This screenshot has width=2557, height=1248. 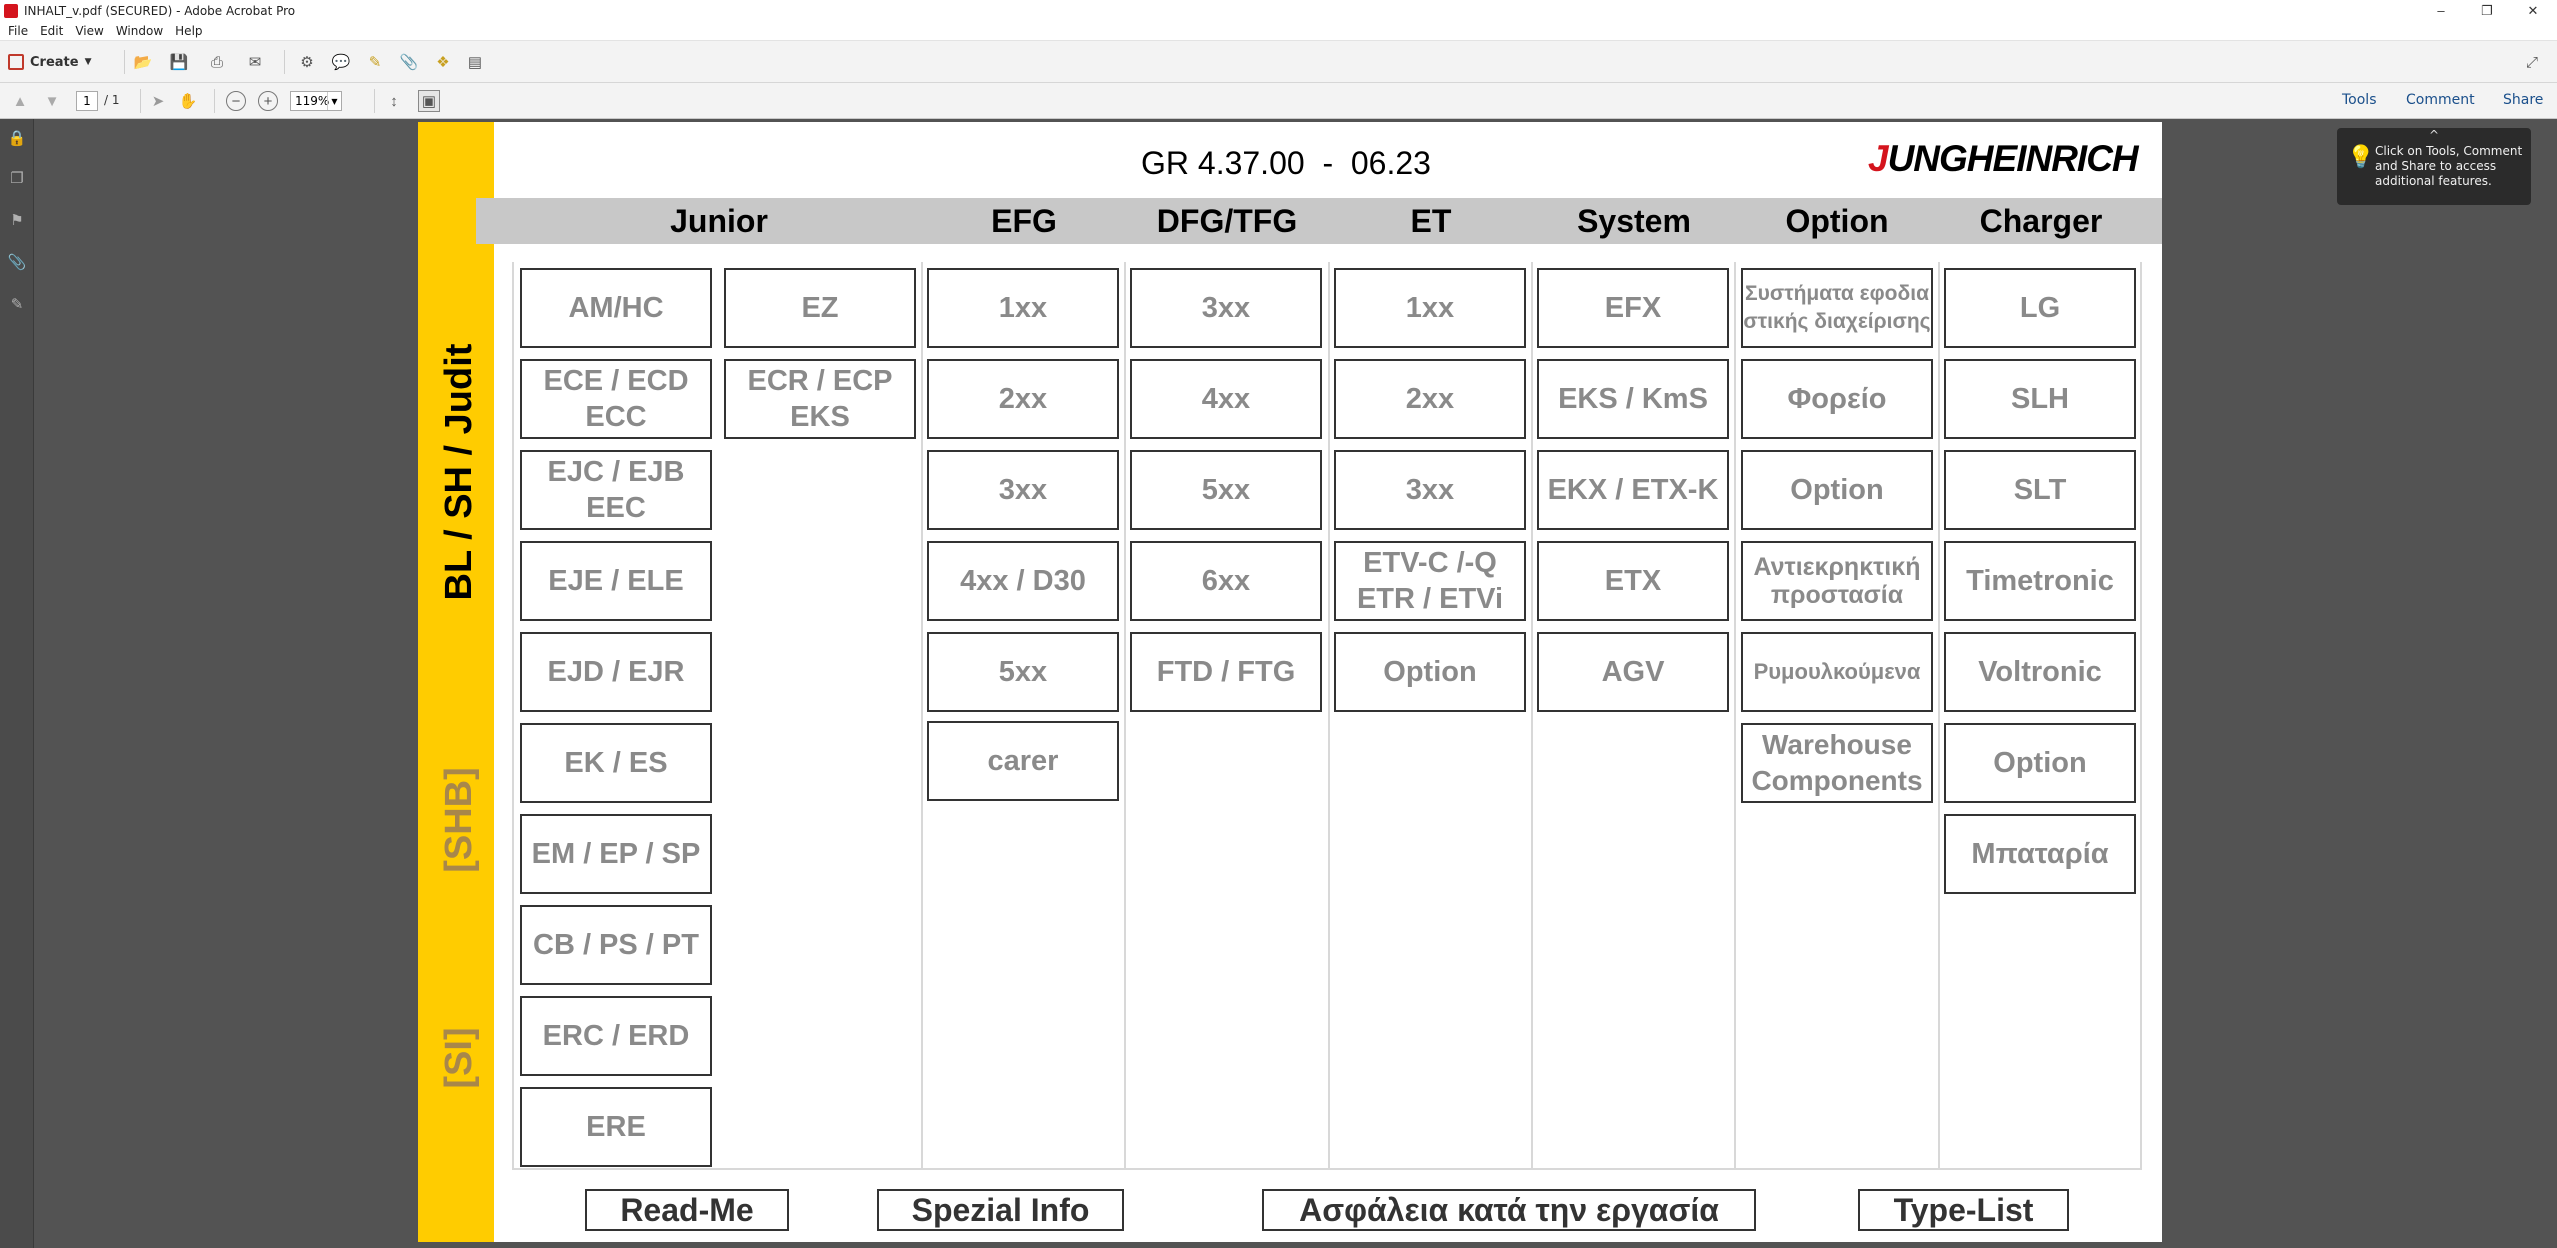 What do you see at coordinates (1963, 1210) in the screenshot?
I see `type-list-button: Type-List` at bounding box center [1963, 1210].